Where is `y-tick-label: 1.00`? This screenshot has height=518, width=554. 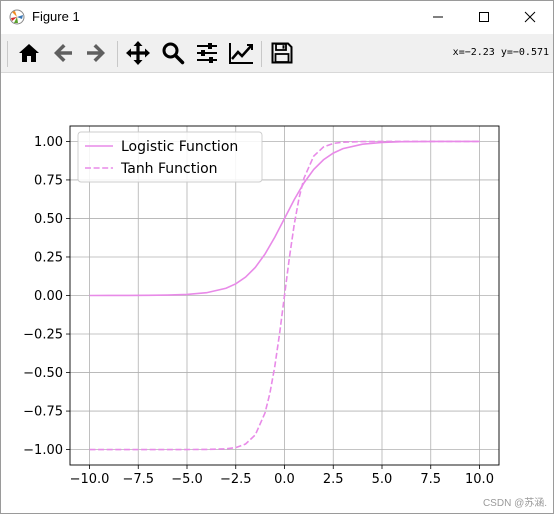
y-tick-label: 1.00 is located at coordinates (48, 142).